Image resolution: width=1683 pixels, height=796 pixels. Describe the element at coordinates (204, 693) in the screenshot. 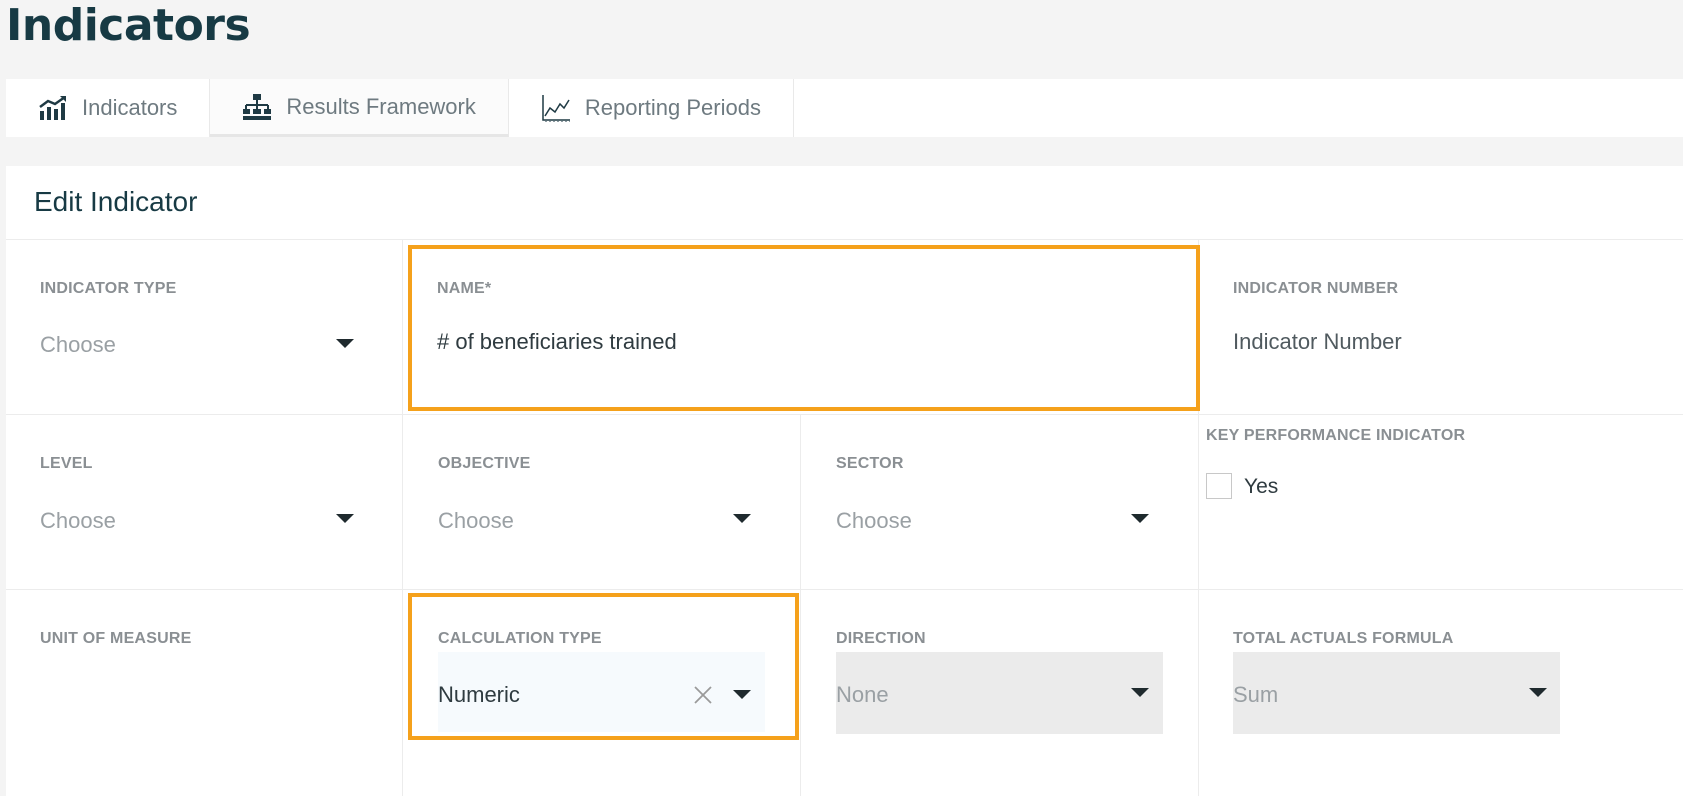

I see `unit-of-measure-field: UNIT OF MEASURE` at that location.